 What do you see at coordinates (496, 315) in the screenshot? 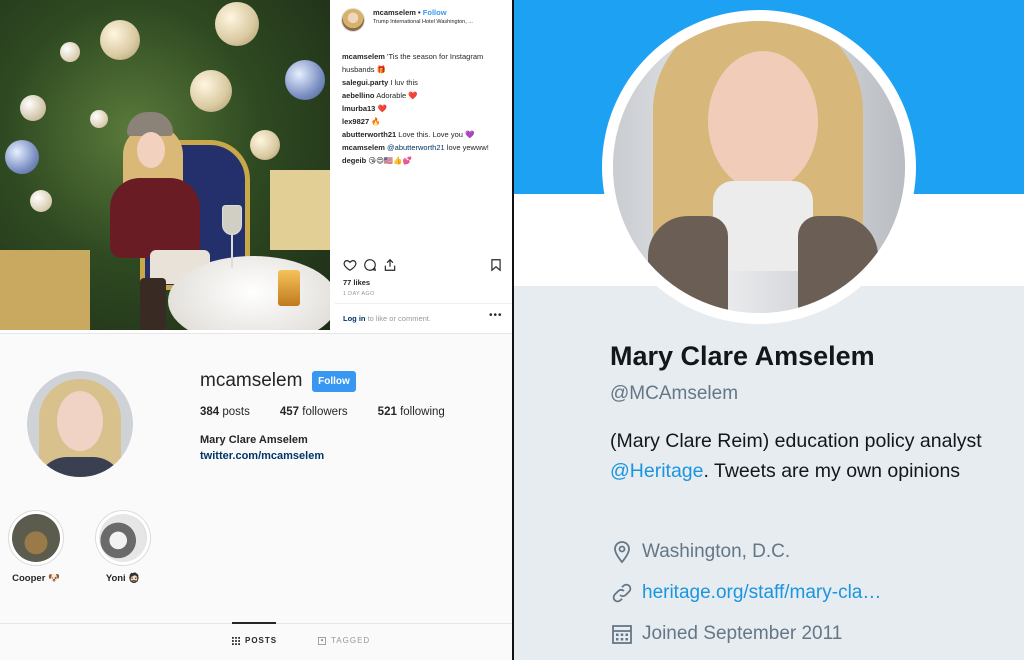
I see `more-options-icon: •••` at bounding box center [496, 315].